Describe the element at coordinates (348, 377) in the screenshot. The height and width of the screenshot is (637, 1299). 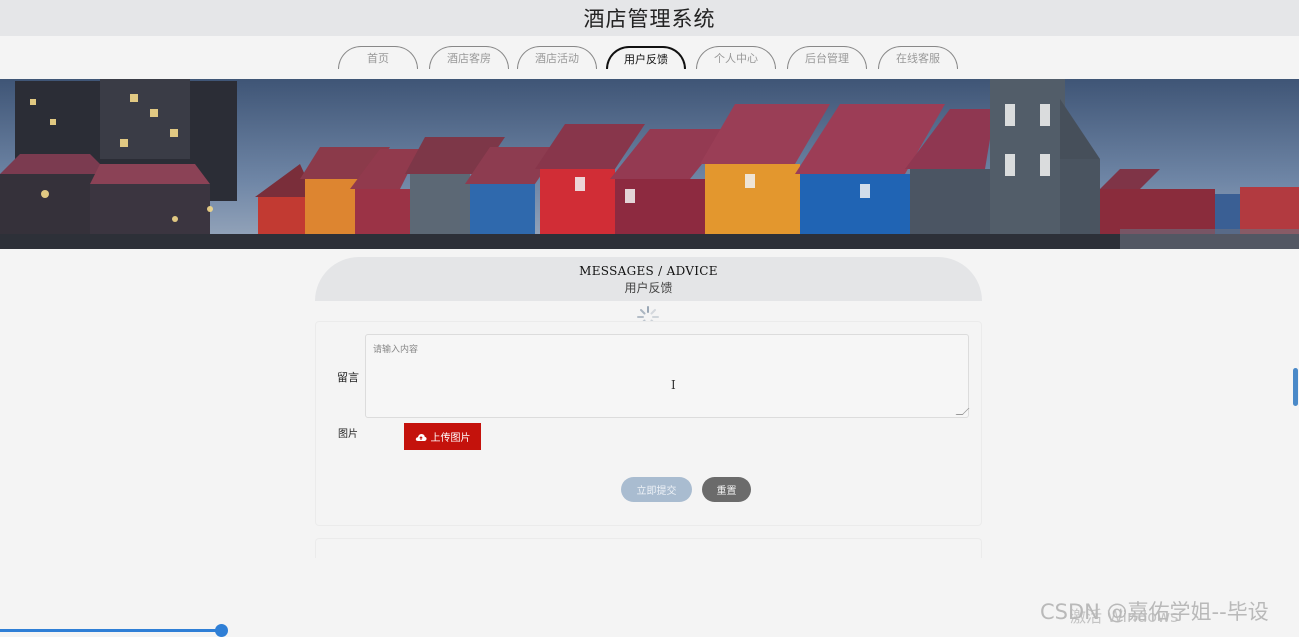
I see `message-label: 留言` at that location.